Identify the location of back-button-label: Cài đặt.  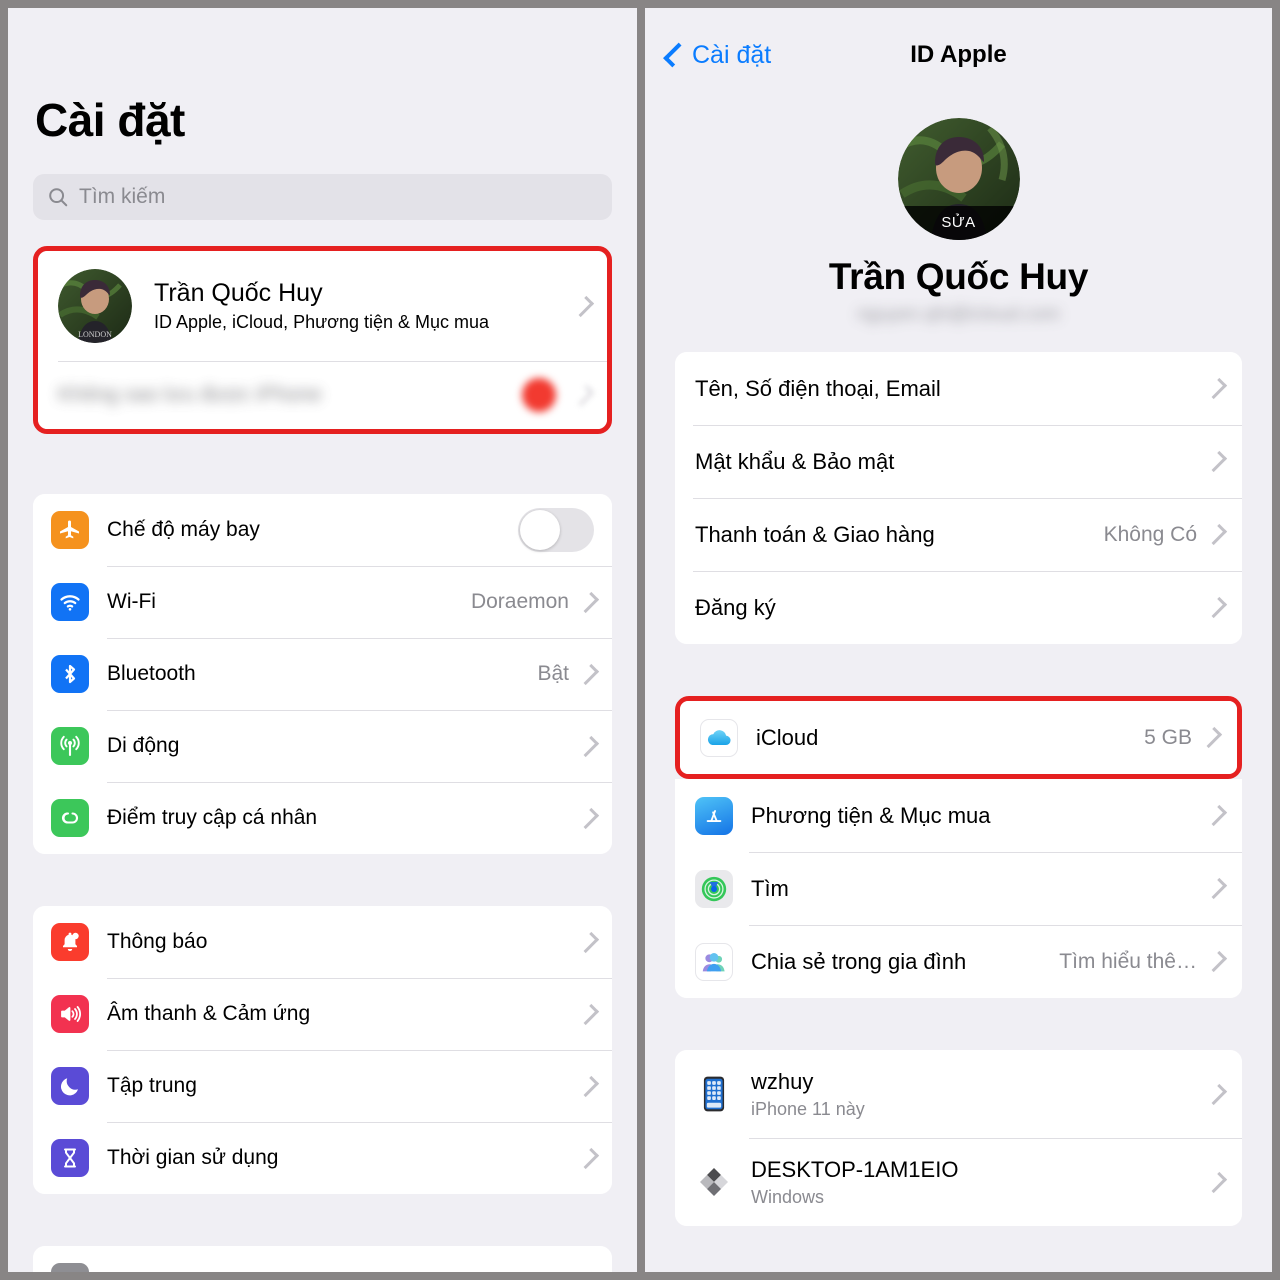
(732, 54).